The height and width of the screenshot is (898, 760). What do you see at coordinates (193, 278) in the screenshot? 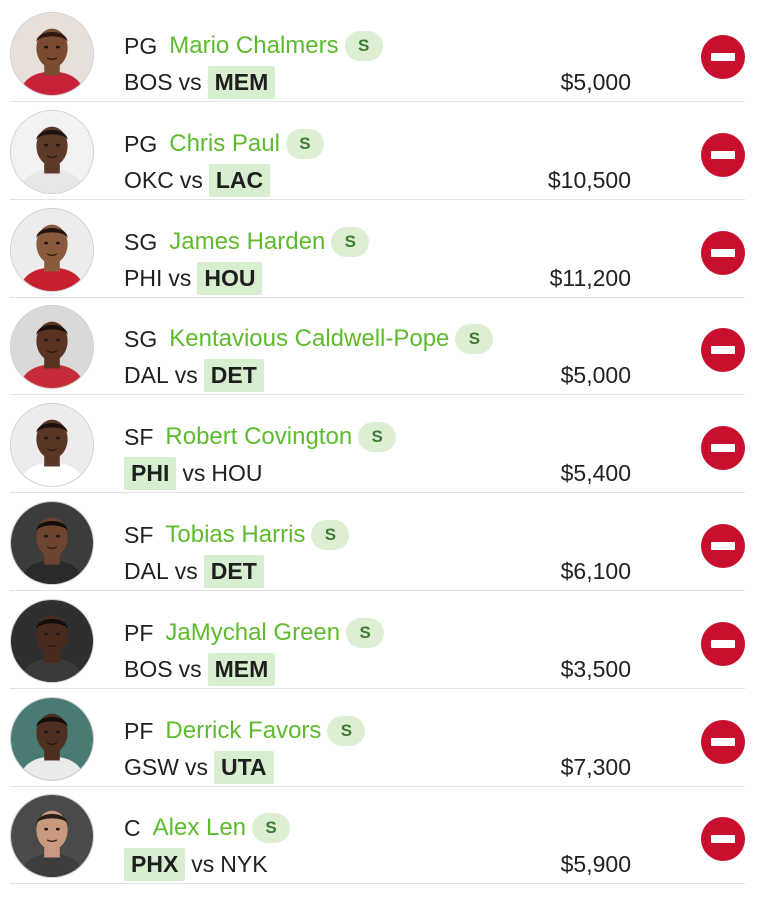
I see `matchup-line: PHI vs HOU` at bounding box center [193, 278].